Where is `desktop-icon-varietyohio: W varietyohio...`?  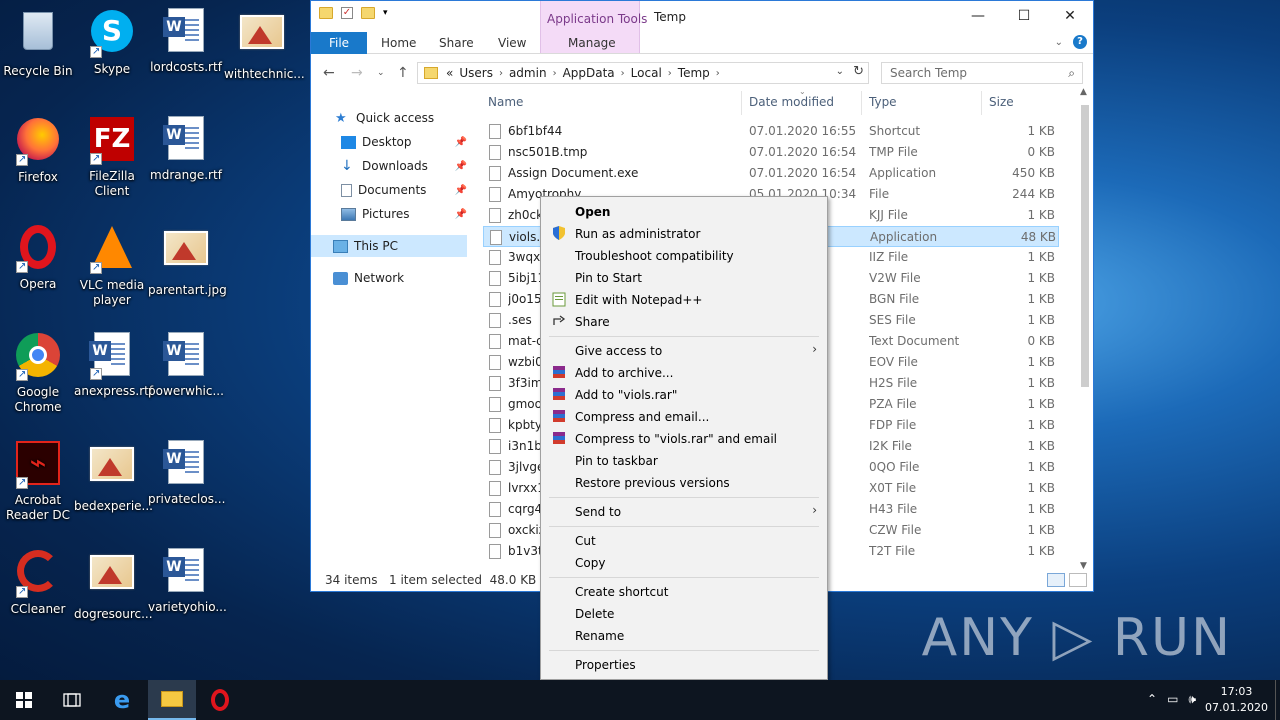 desktop-icon-varietyohio: W varietyohio... is located at coordinates (187, 581).